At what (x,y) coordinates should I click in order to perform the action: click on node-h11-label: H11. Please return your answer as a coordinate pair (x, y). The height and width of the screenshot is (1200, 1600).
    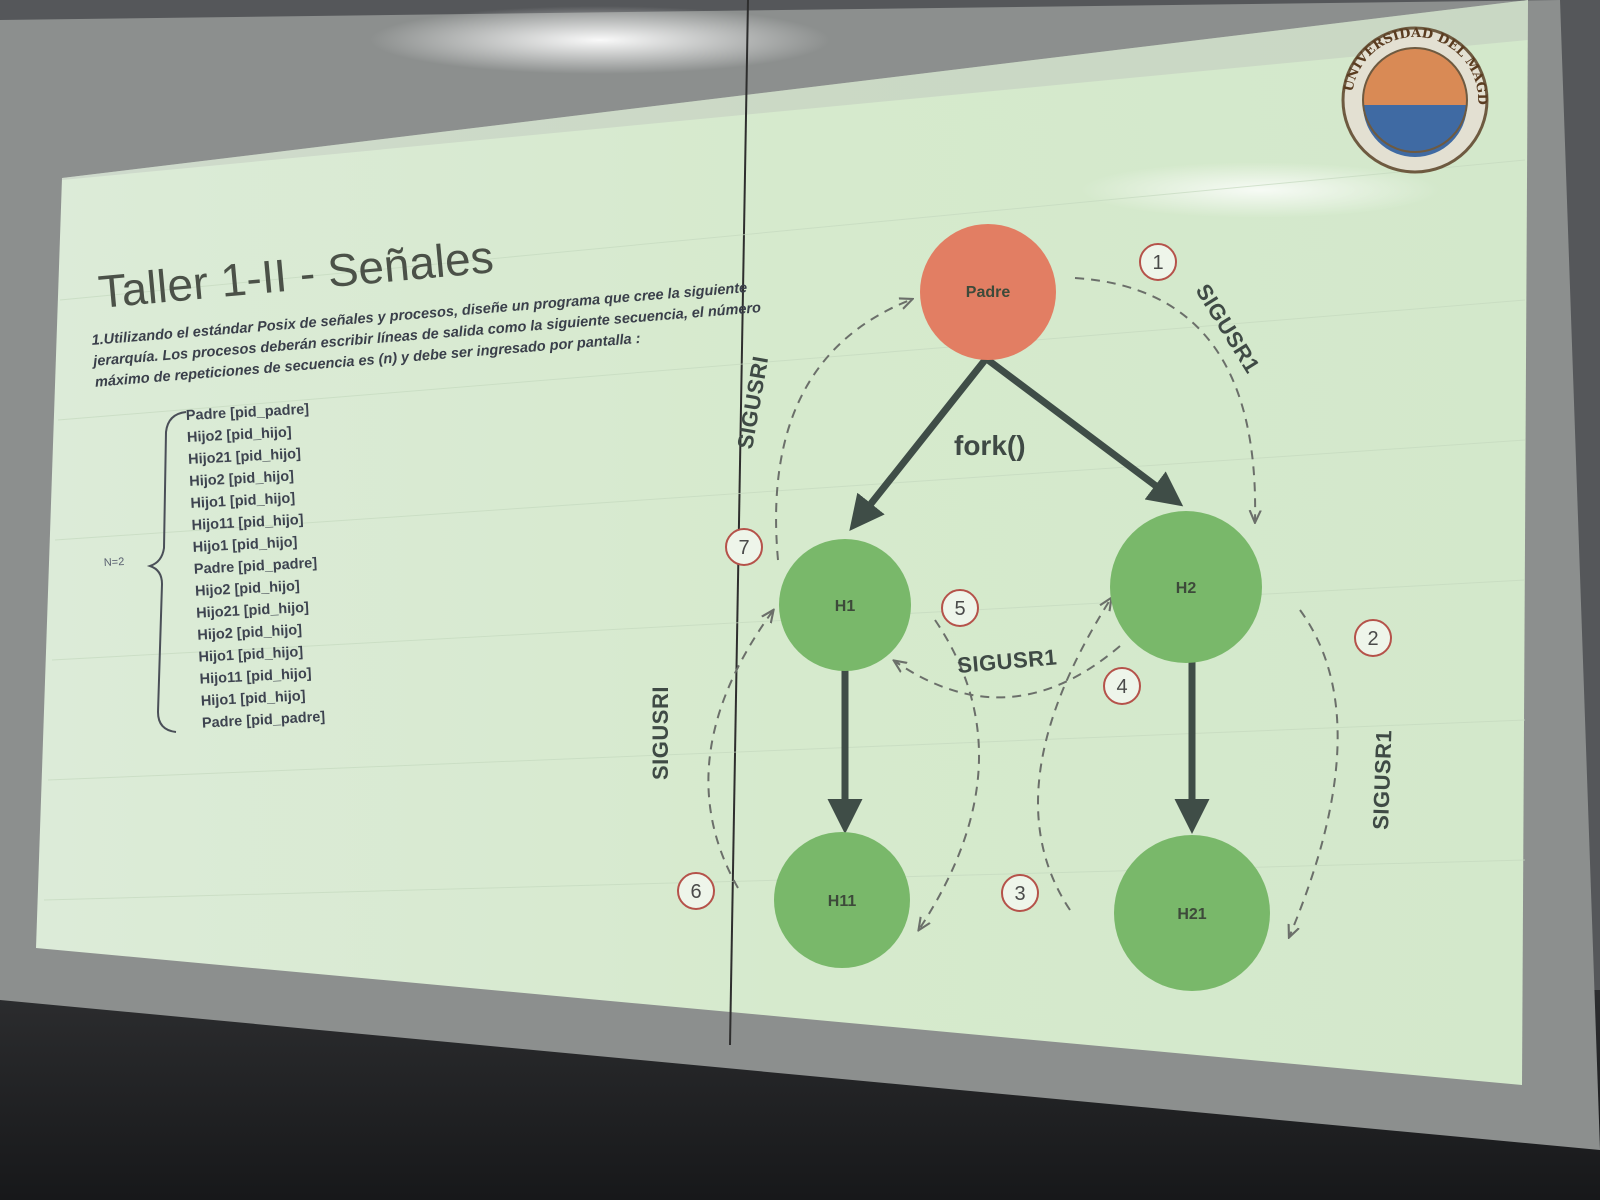
    Looking at the image, I should click on (842, 901).